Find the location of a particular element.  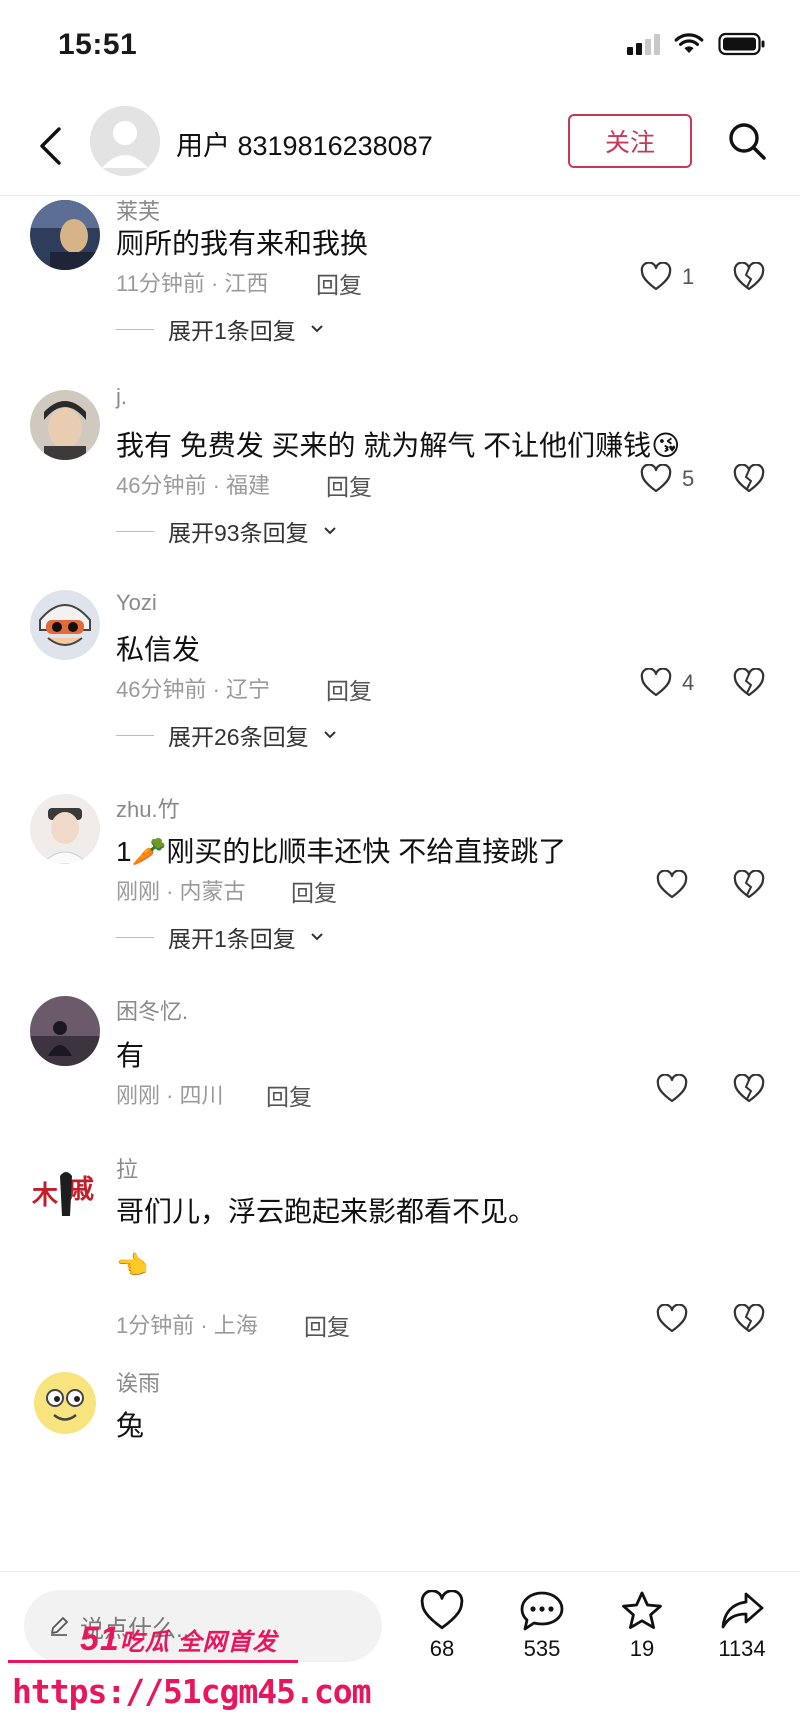

search-button is located at coordinates (747, 141).